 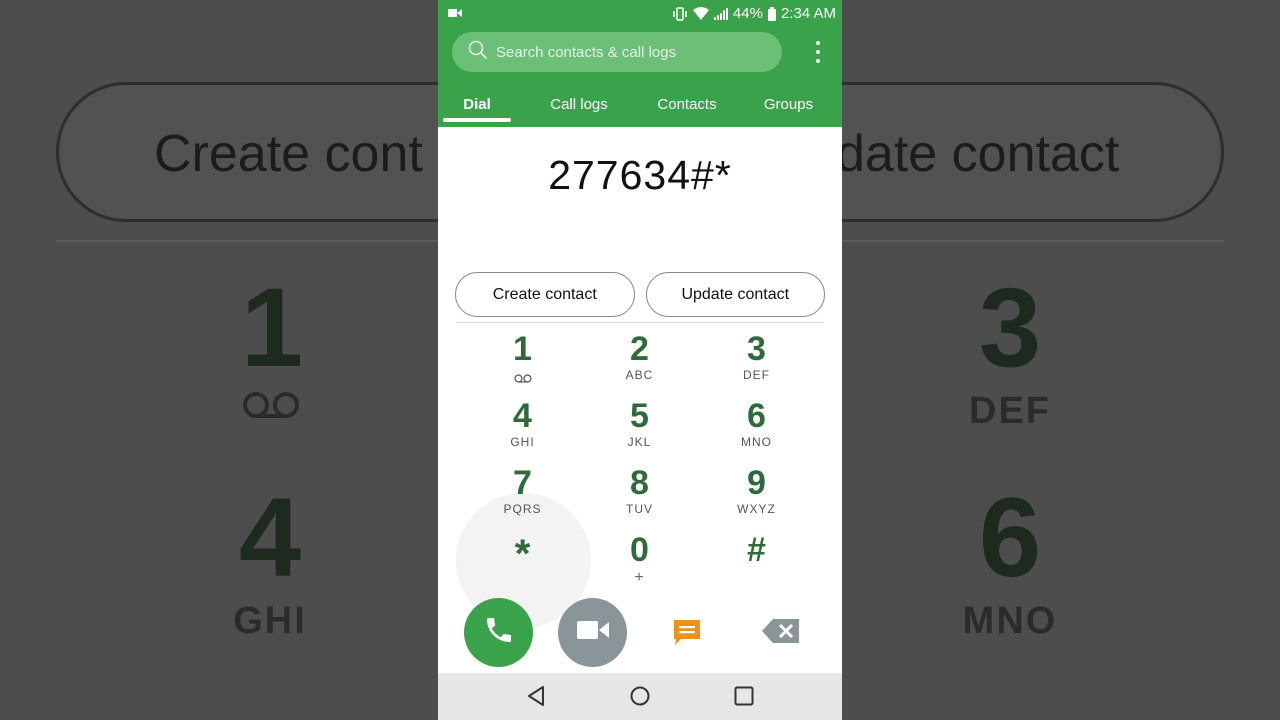 I want to click on tab-label: Contacts, so click(x=687, y=104).